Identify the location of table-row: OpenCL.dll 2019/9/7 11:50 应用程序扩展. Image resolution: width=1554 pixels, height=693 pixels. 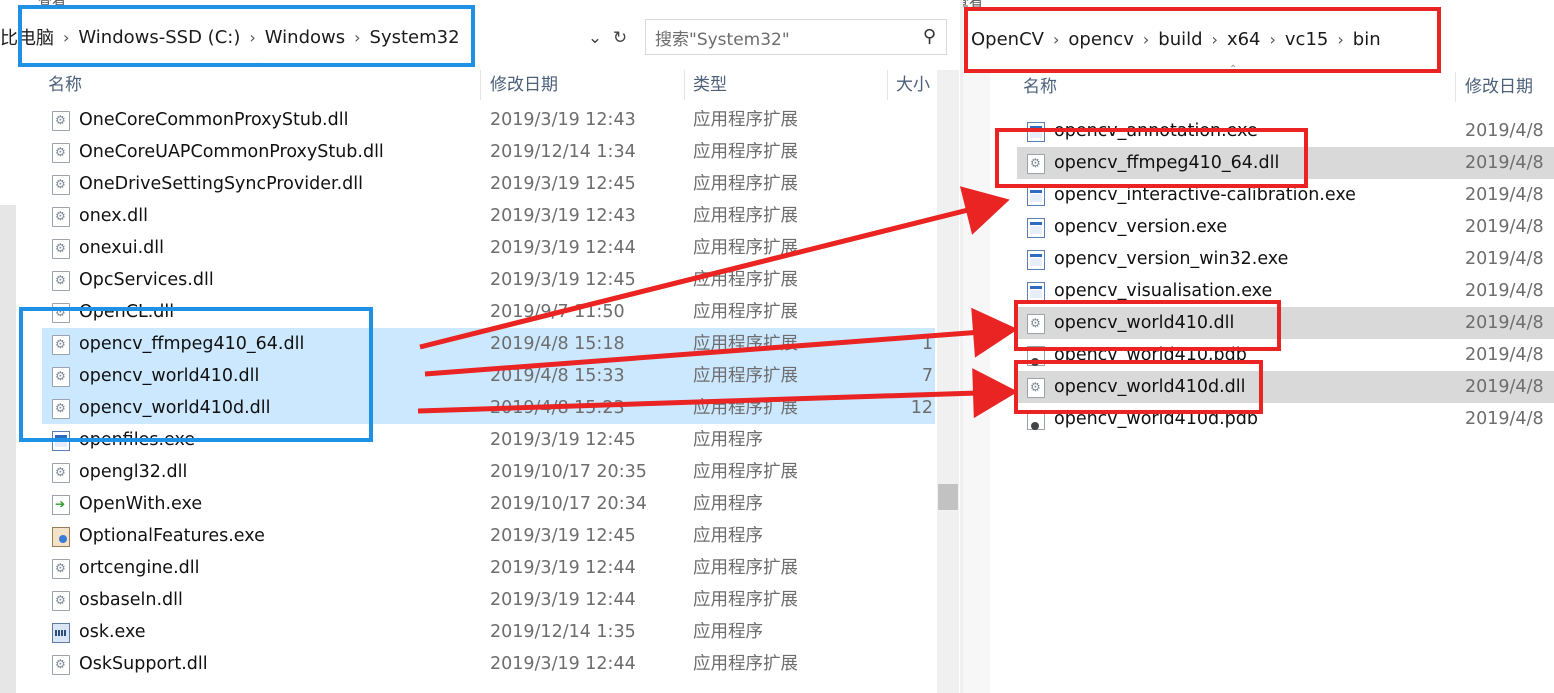
(488, 312).